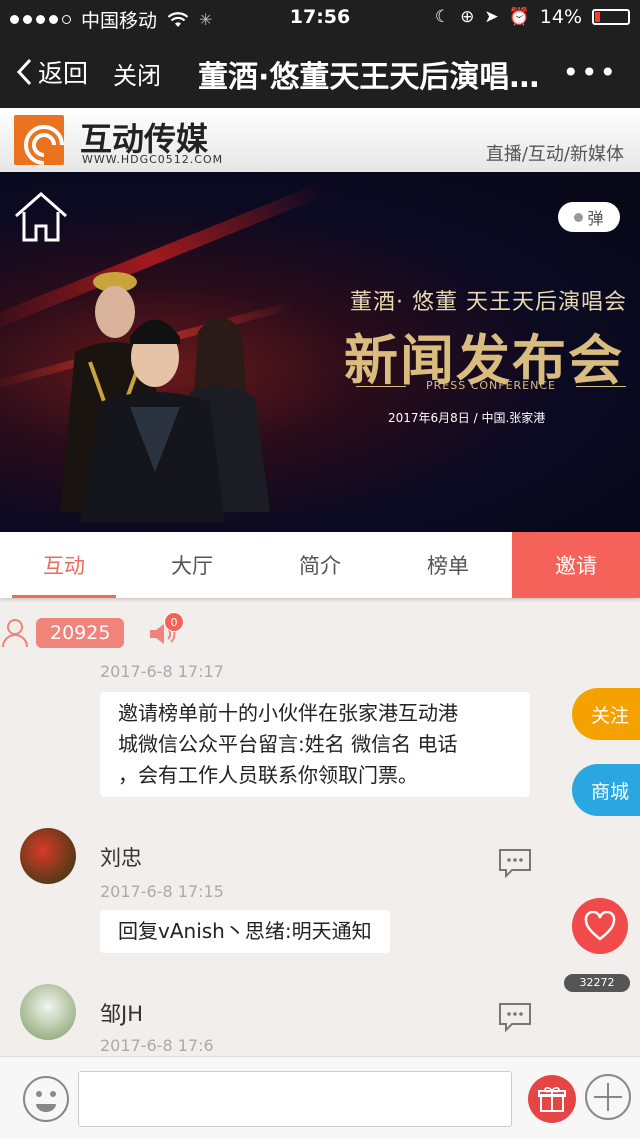  I want to click on danmu-dot-icon, so click(579, 217).